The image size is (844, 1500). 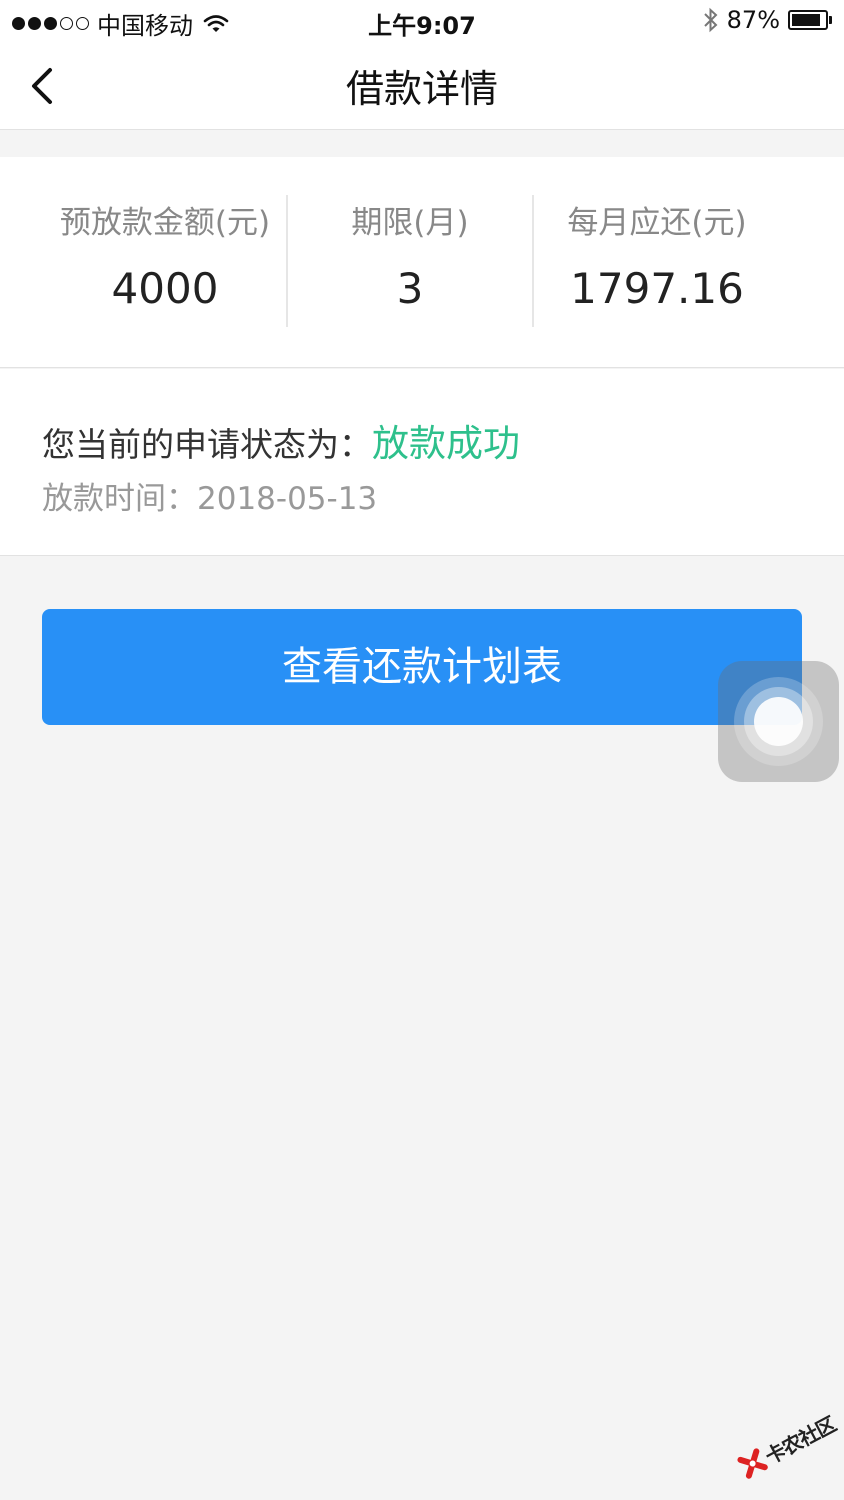 I want to click on status-bar-right: 87%, so click(x=767, y=20).